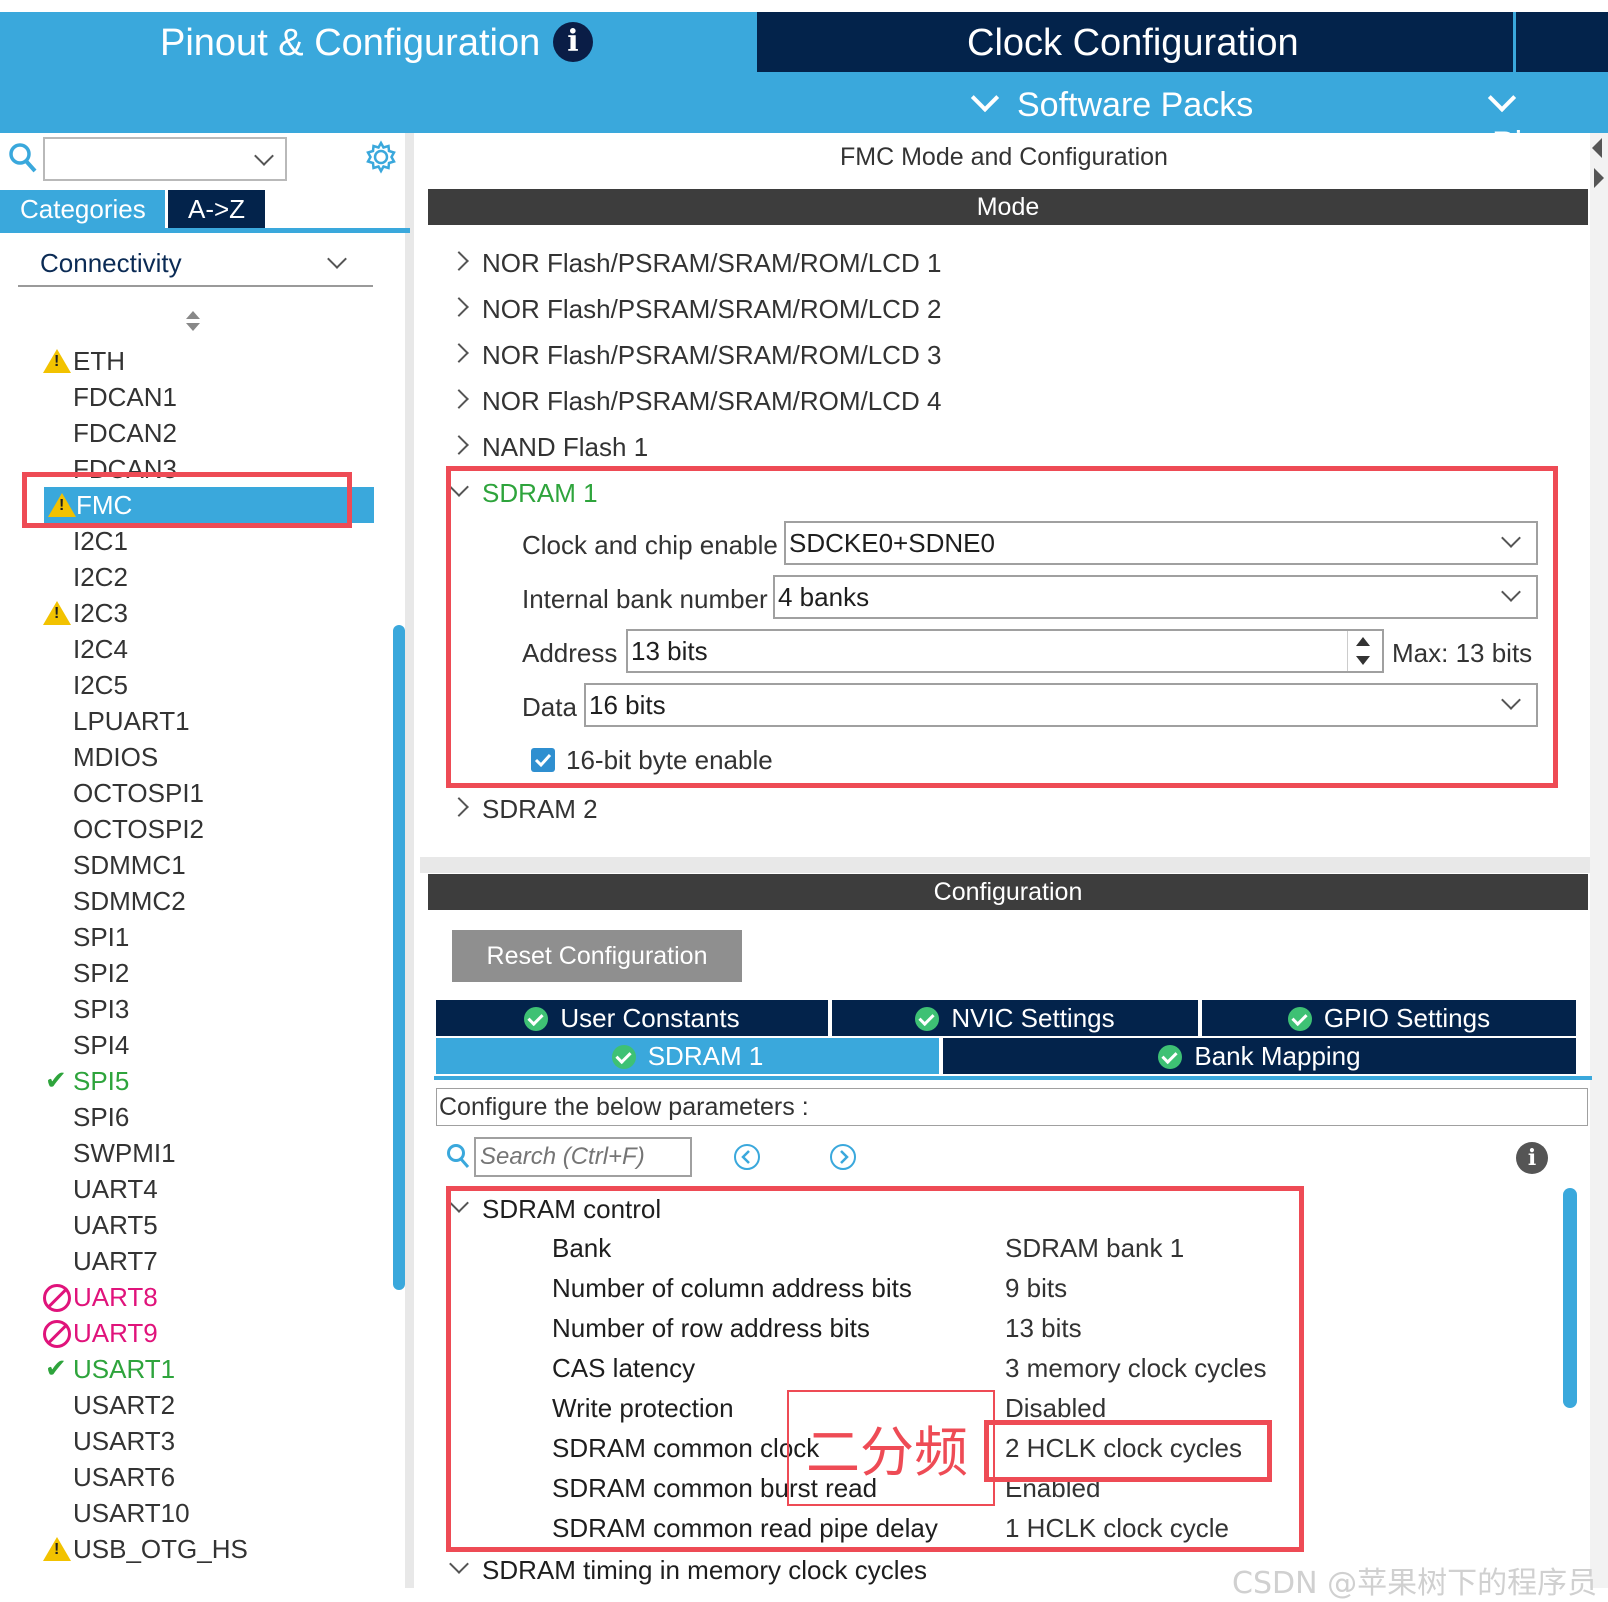  What do you see at coordinates (111, 263) in the screenshot?
I see `category-connectivity: Connectivity` at bounding box center [111, 263].